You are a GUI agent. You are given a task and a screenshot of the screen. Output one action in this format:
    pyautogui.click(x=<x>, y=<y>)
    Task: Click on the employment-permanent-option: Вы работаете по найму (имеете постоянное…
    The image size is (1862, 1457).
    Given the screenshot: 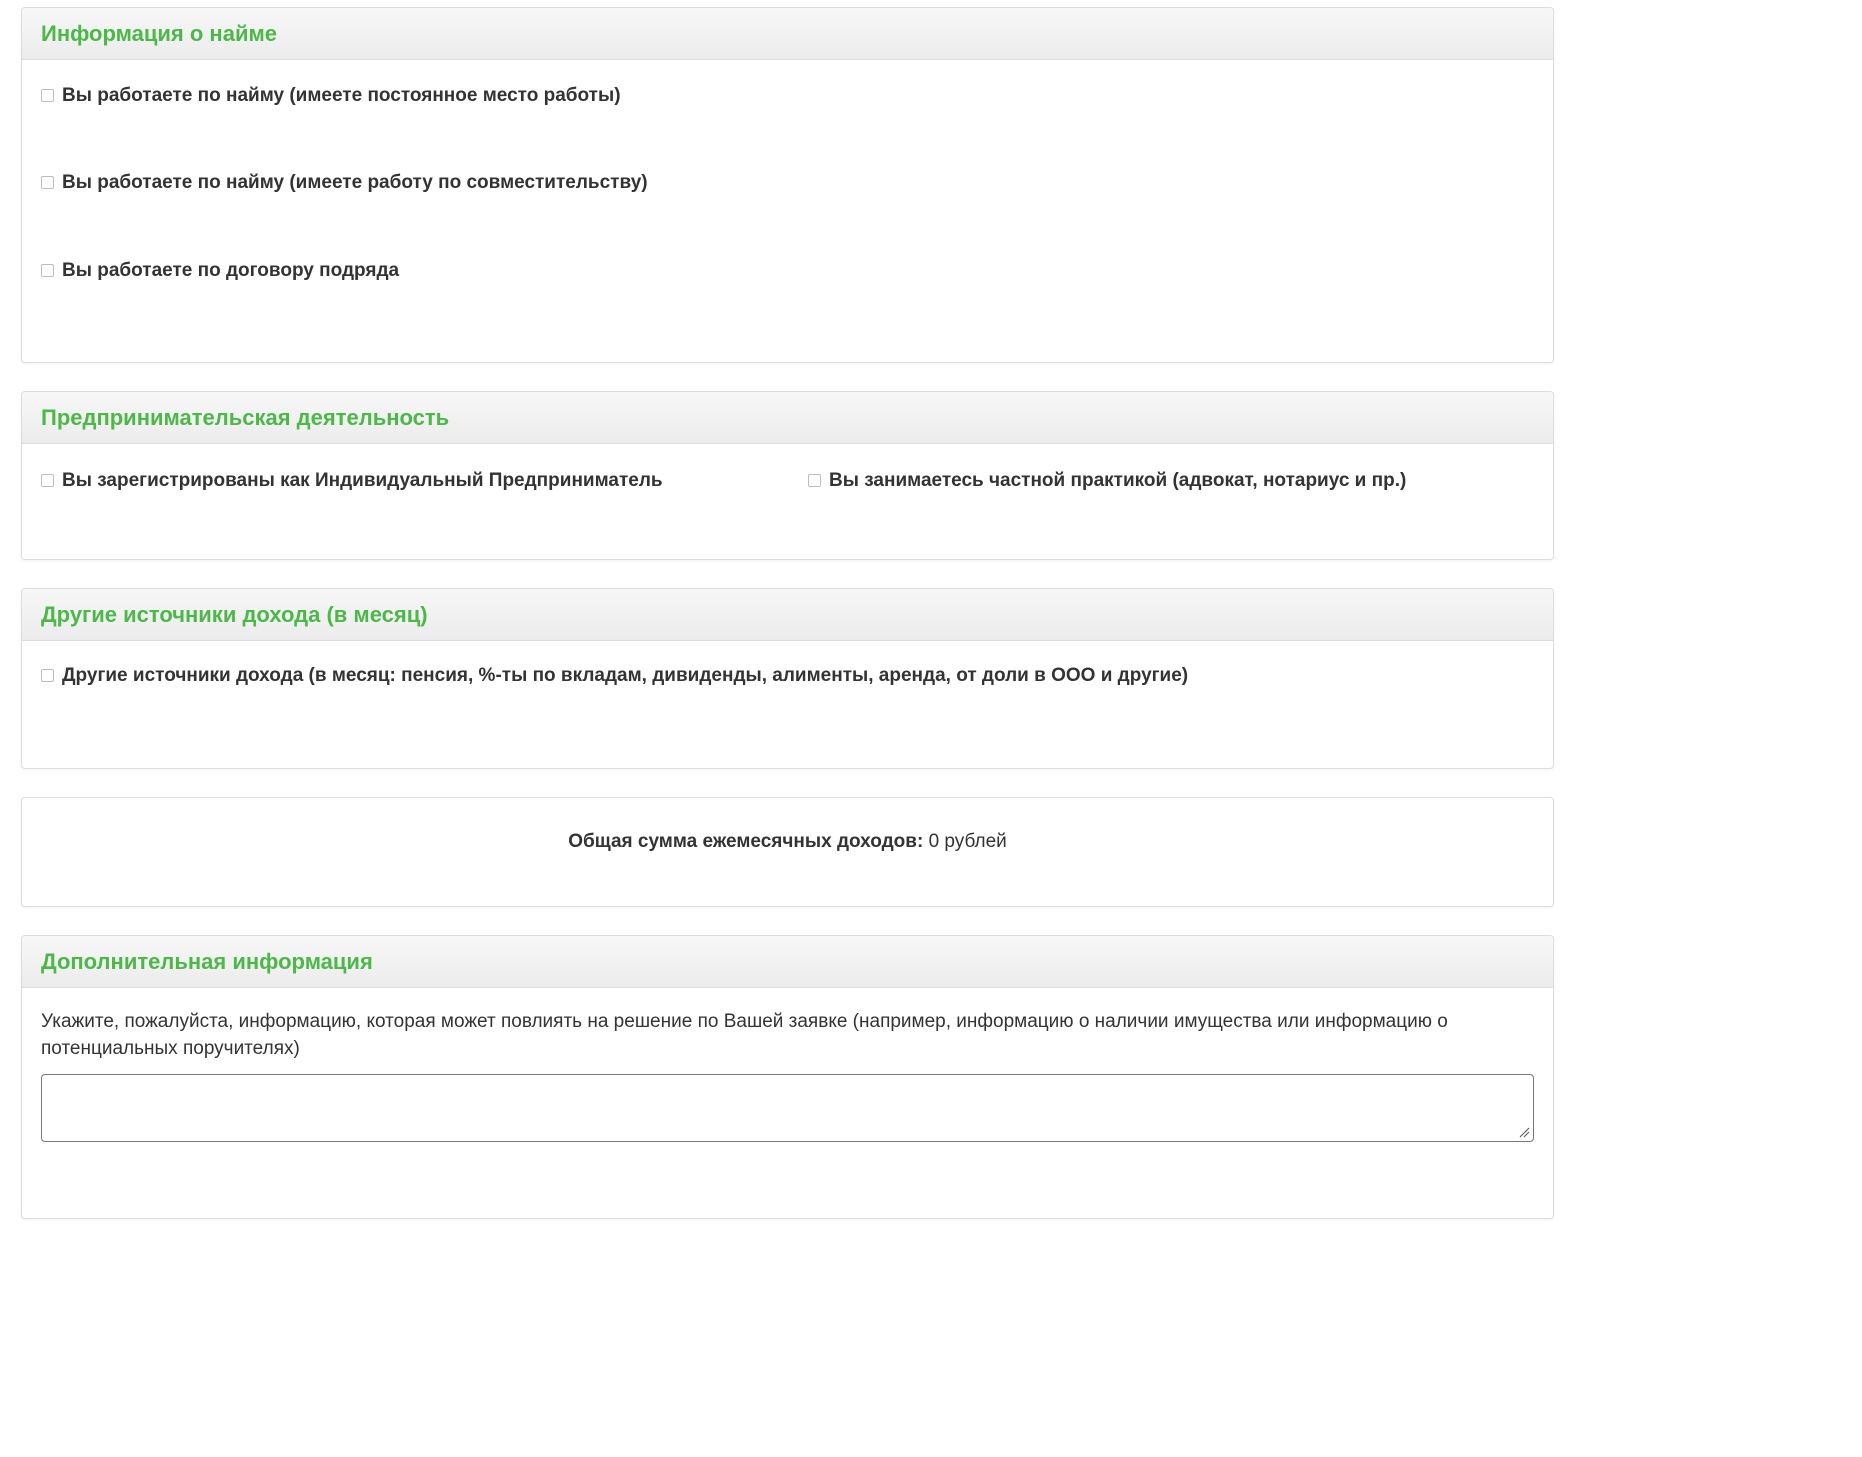 What is the action you would take?
    pyautogui.click(x=331, y=95)
    